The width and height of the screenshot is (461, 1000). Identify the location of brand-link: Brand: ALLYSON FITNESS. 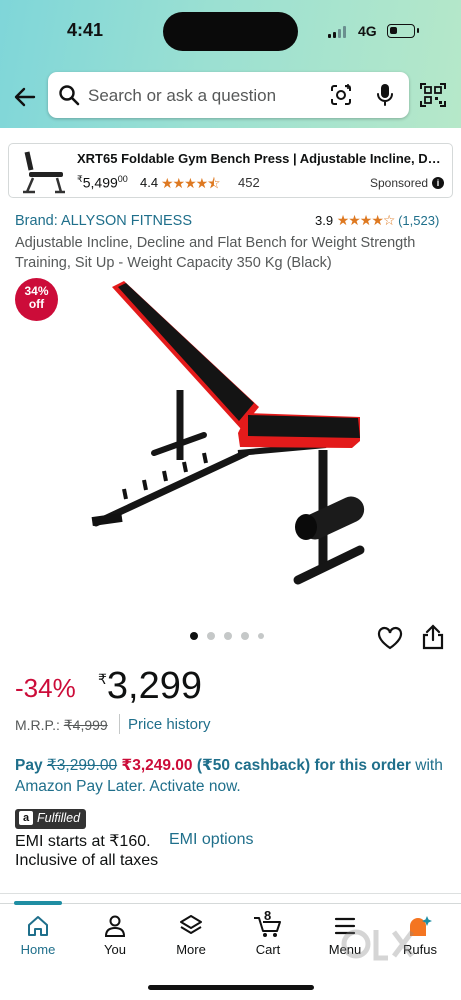
(103, 221).